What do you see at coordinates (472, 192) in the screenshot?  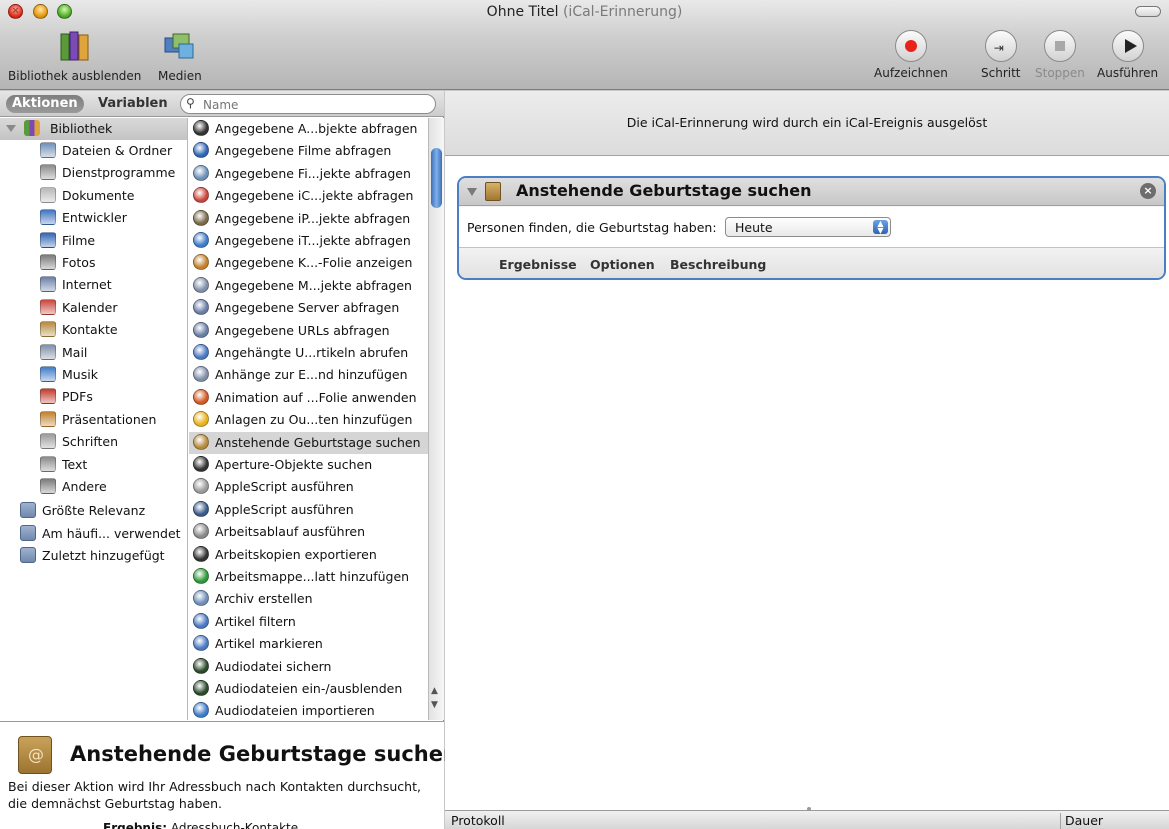 I see `collapse-triangle-icon` at bounding box center [472, 192].